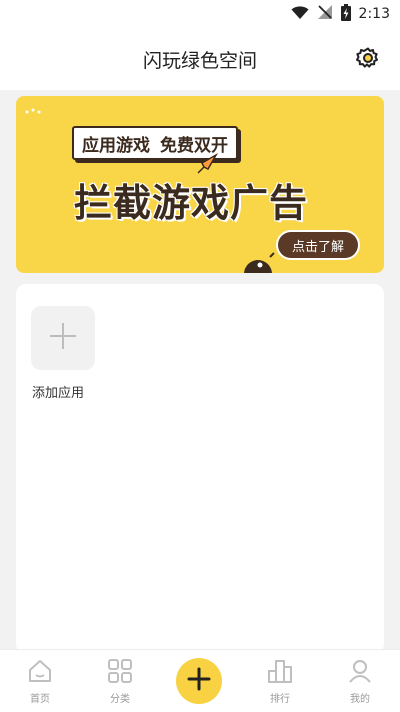 This screenshot has height=712, width=400. I want to click on ranking-icon, so click(280, 673).